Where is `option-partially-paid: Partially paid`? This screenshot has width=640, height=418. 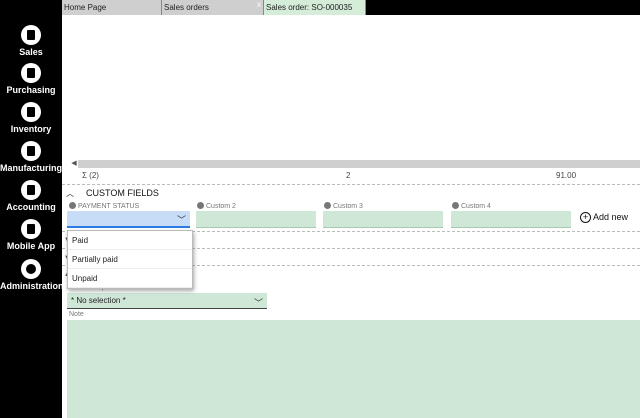
option-partially-paid: Partially paid is located at coordinates (130, 259).